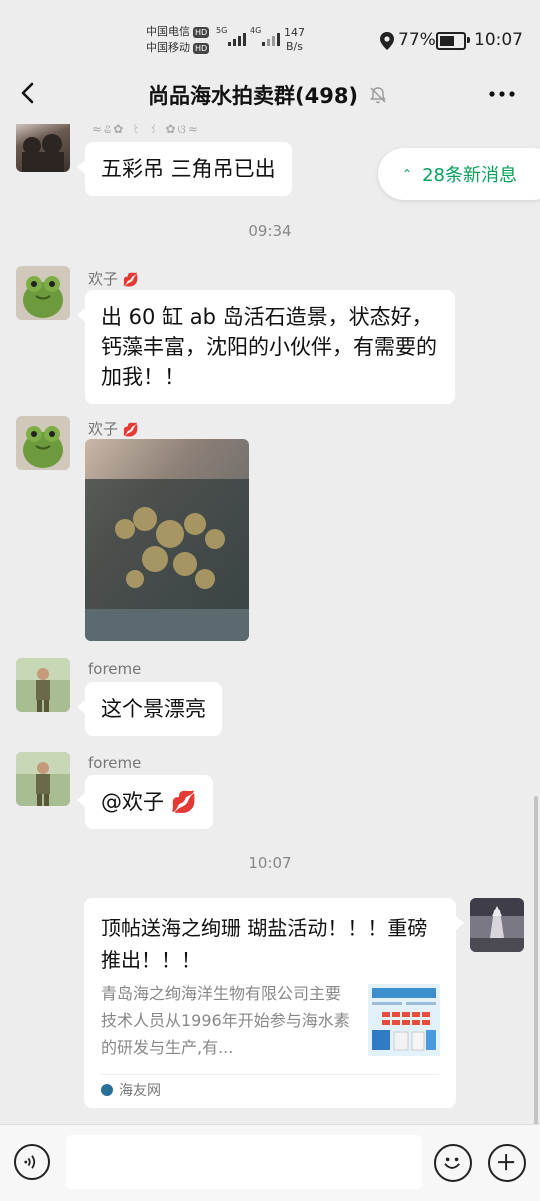 Image resolution: width=540 pixels, height=1201 pixels. I want to click on new-messages-button: ⌃ 28条新消息, so click(459, 174).